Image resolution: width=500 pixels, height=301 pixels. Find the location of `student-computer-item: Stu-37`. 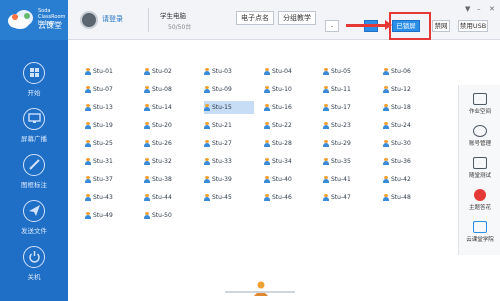

student-computer-item: Stu-37 is located at coordinates (110, 179).